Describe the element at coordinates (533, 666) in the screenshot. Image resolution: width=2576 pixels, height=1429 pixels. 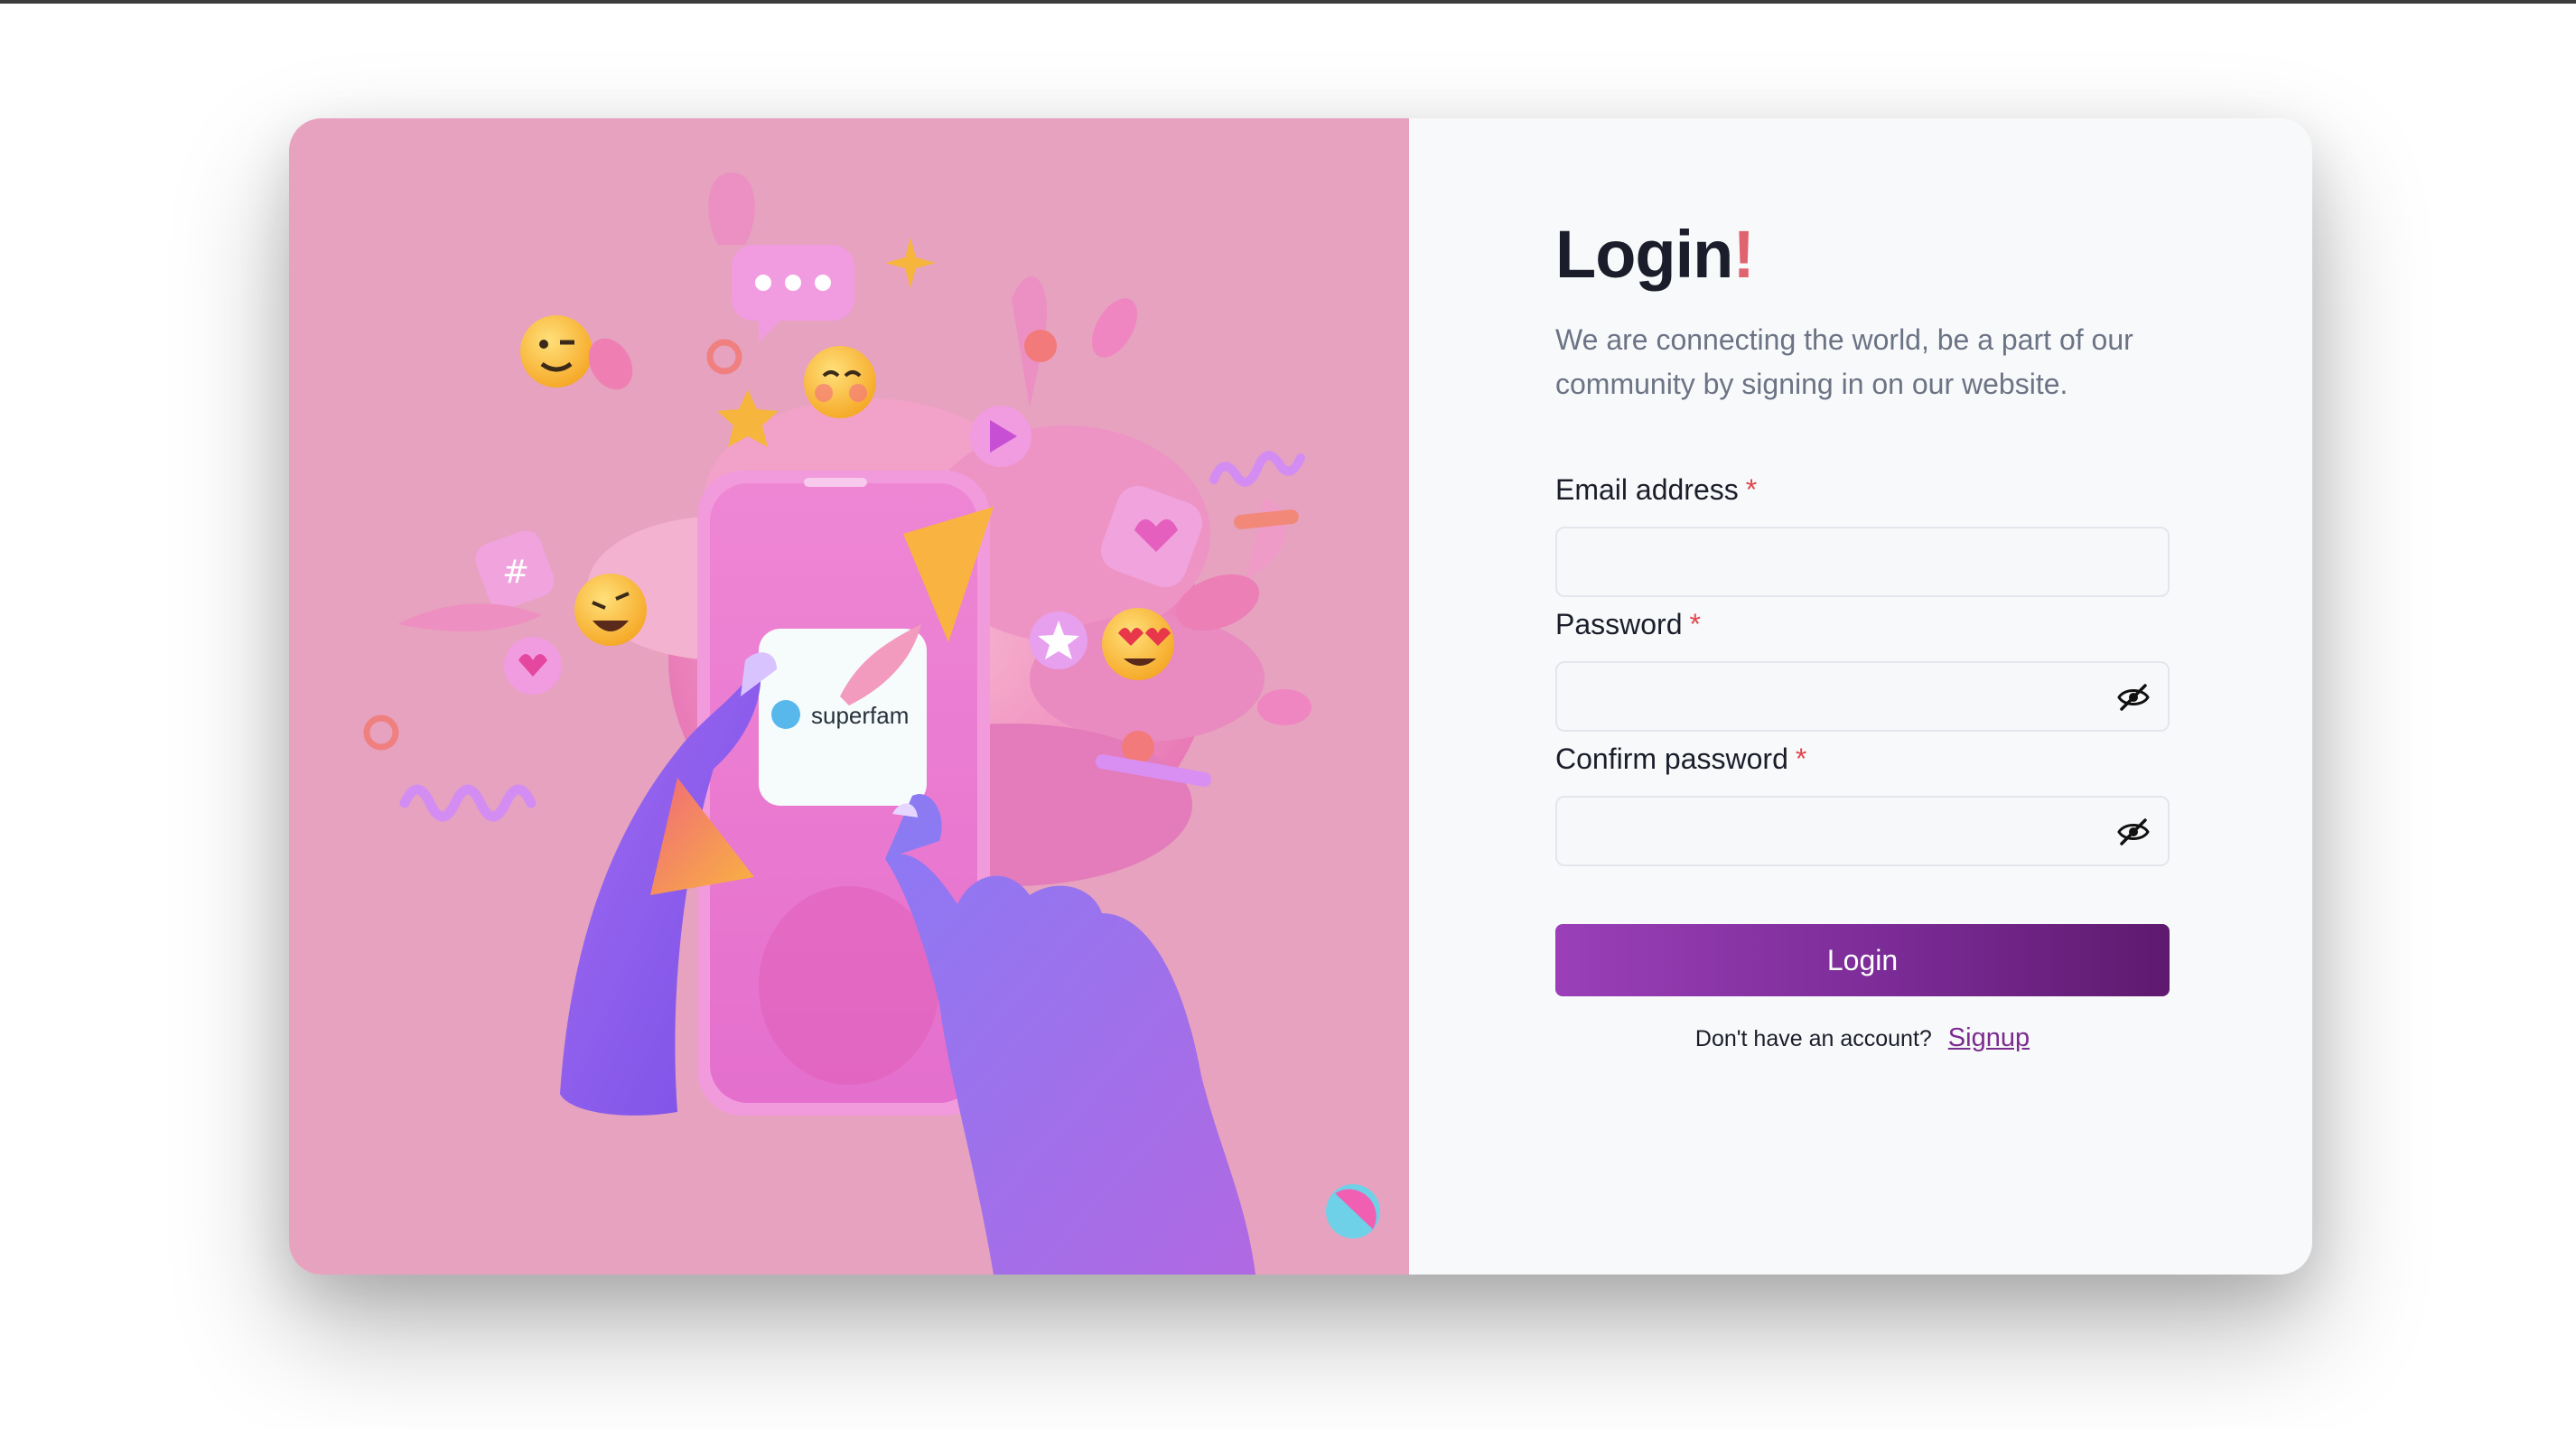
I see `heart-badge-icon` at that location.